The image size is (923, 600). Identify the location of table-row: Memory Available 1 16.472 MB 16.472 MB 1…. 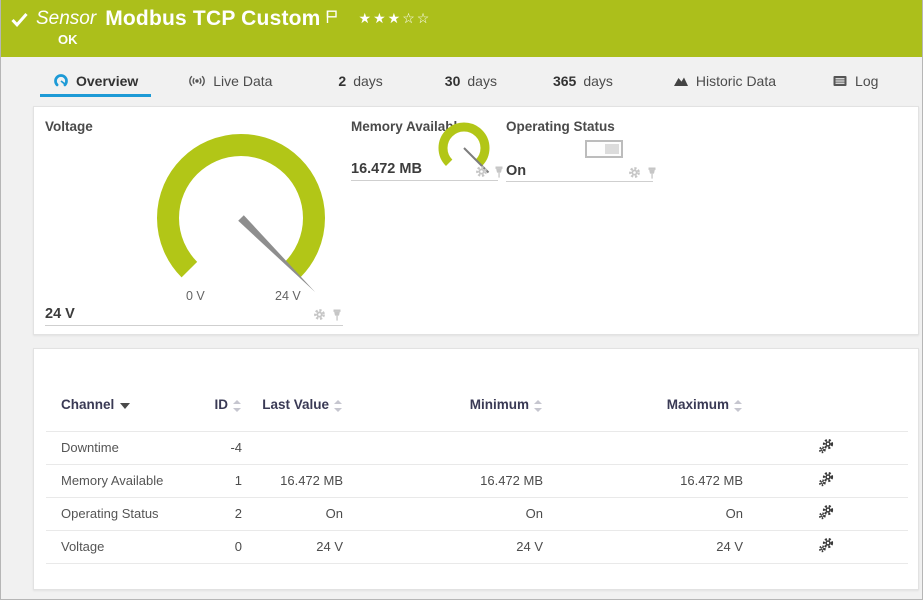
(477, 480).